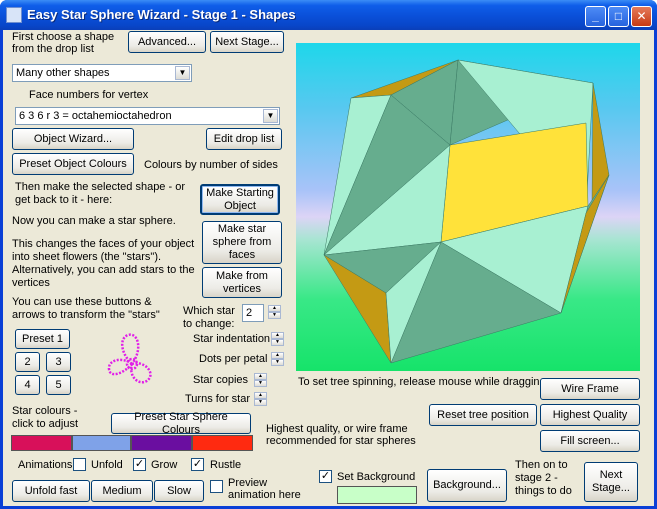  Describe the element at coordinates (242, 282) in the screenshot. I see `make-from-vertices-button: Make from vertices` at that location.